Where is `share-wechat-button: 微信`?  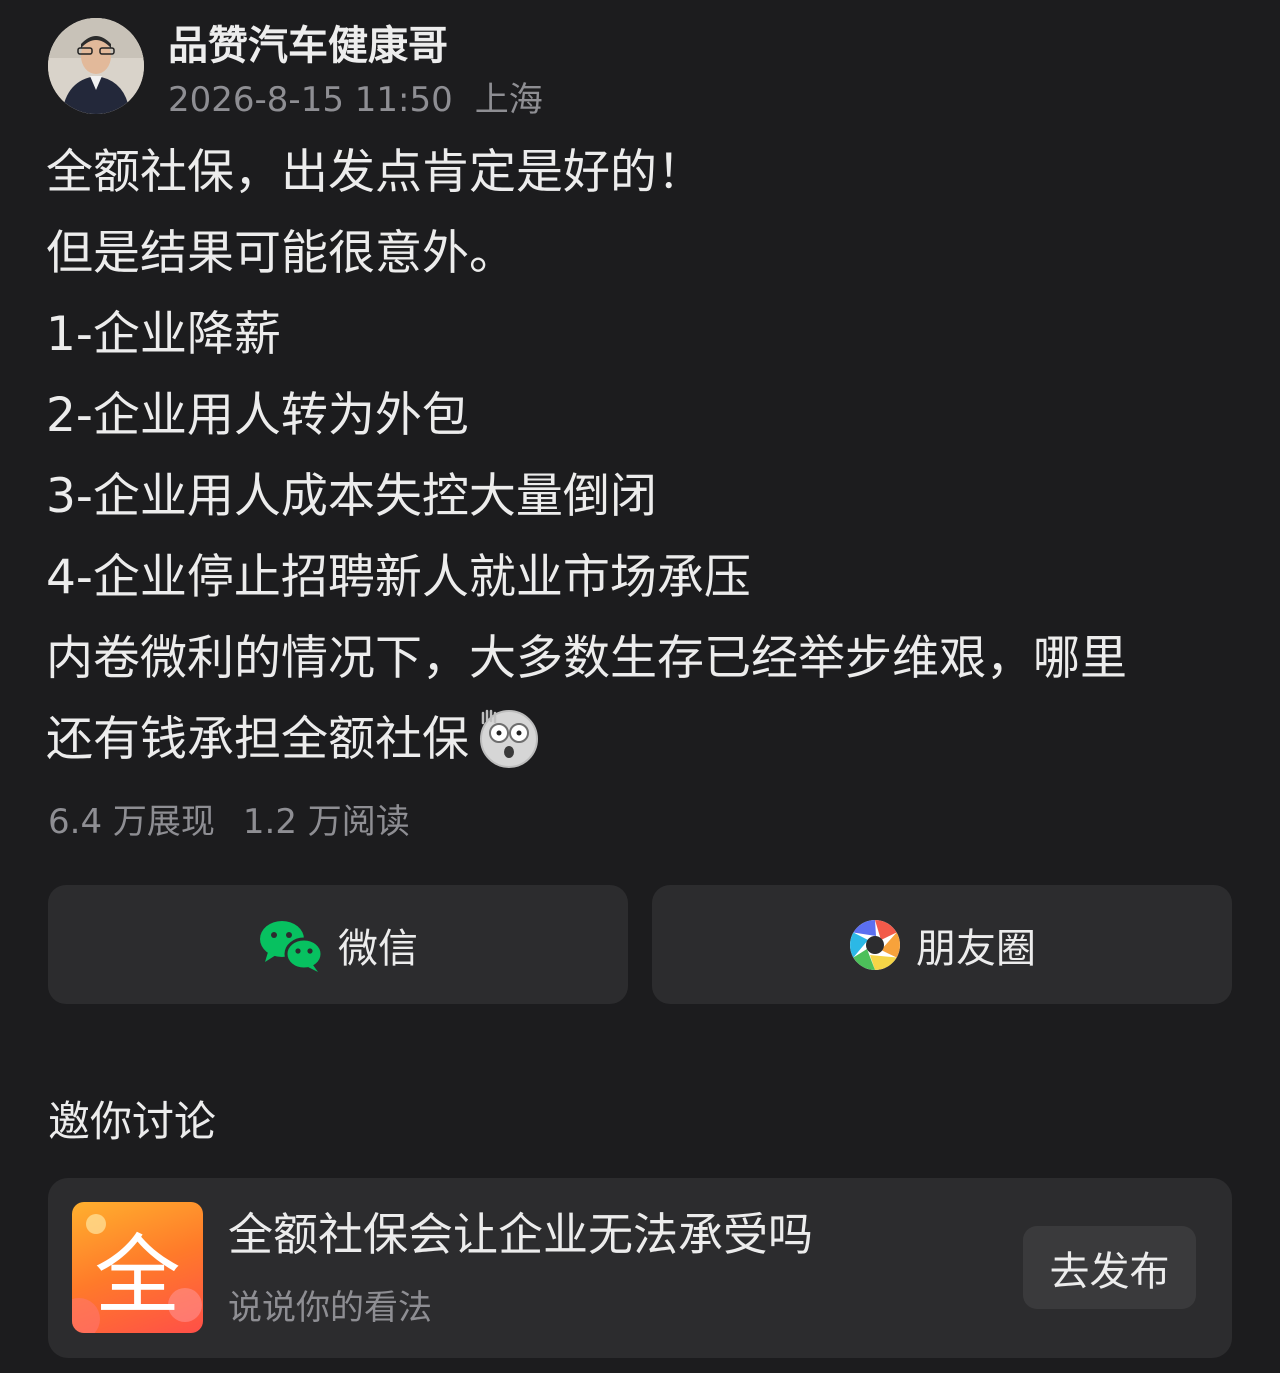
share-wechat-button: 微信 is located at coordinates (338, 944).